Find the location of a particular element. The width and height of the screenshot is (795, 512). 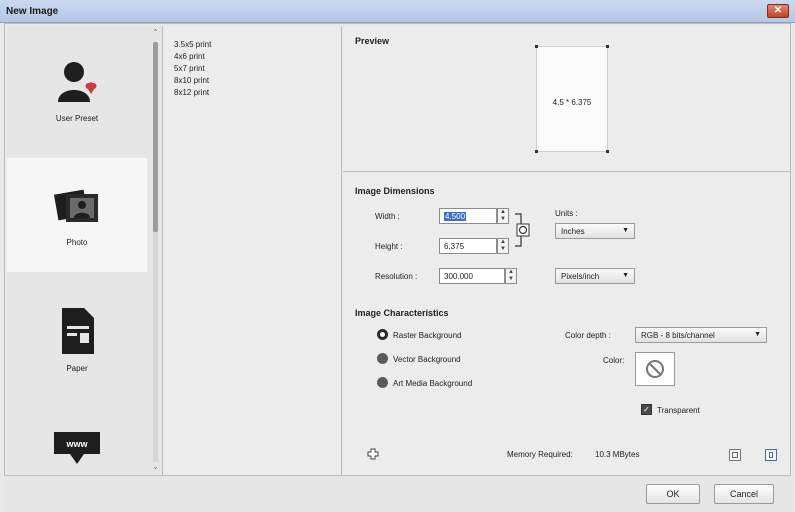

color-depth-value: RGB - 8 bits/channel is located at coordinates (678, 335).